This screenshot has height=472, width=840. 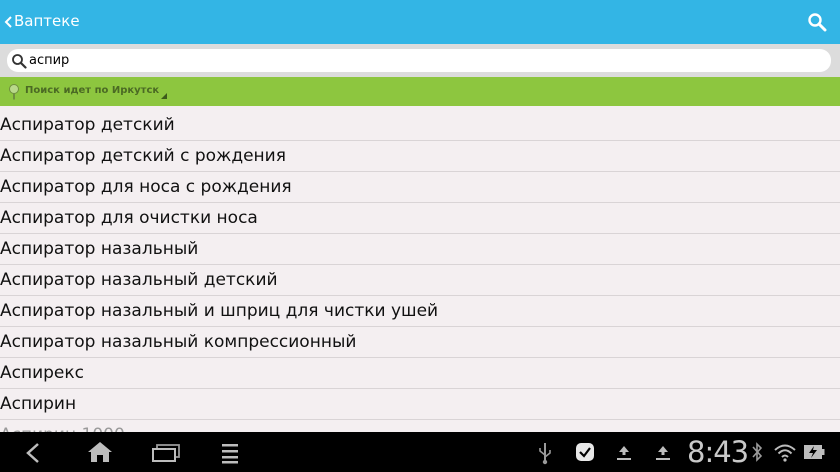 What do you see at coordinates (47, 21) in the screenshot?
I see `app-title: Ваптеке` at bounding box center [47, 21].